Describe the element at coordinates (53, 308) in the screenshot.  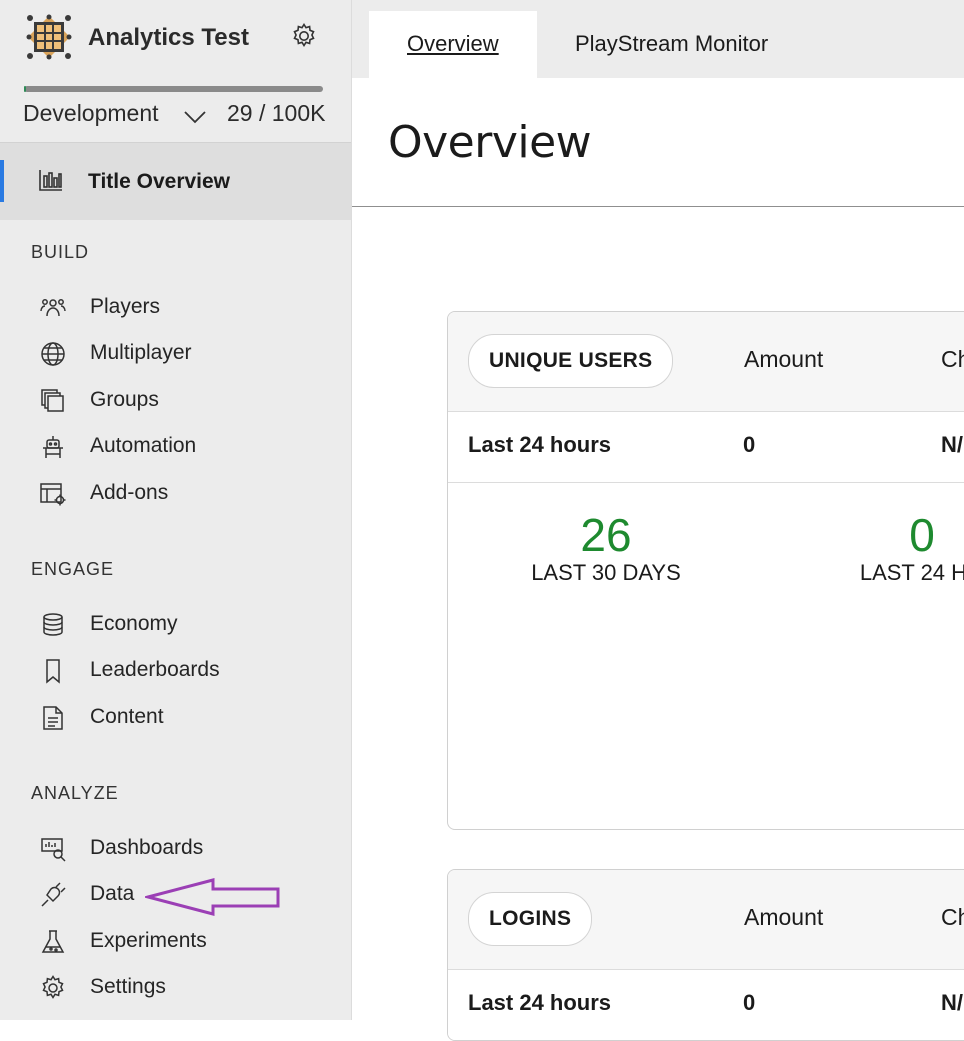
I see `players-icon` at that location.